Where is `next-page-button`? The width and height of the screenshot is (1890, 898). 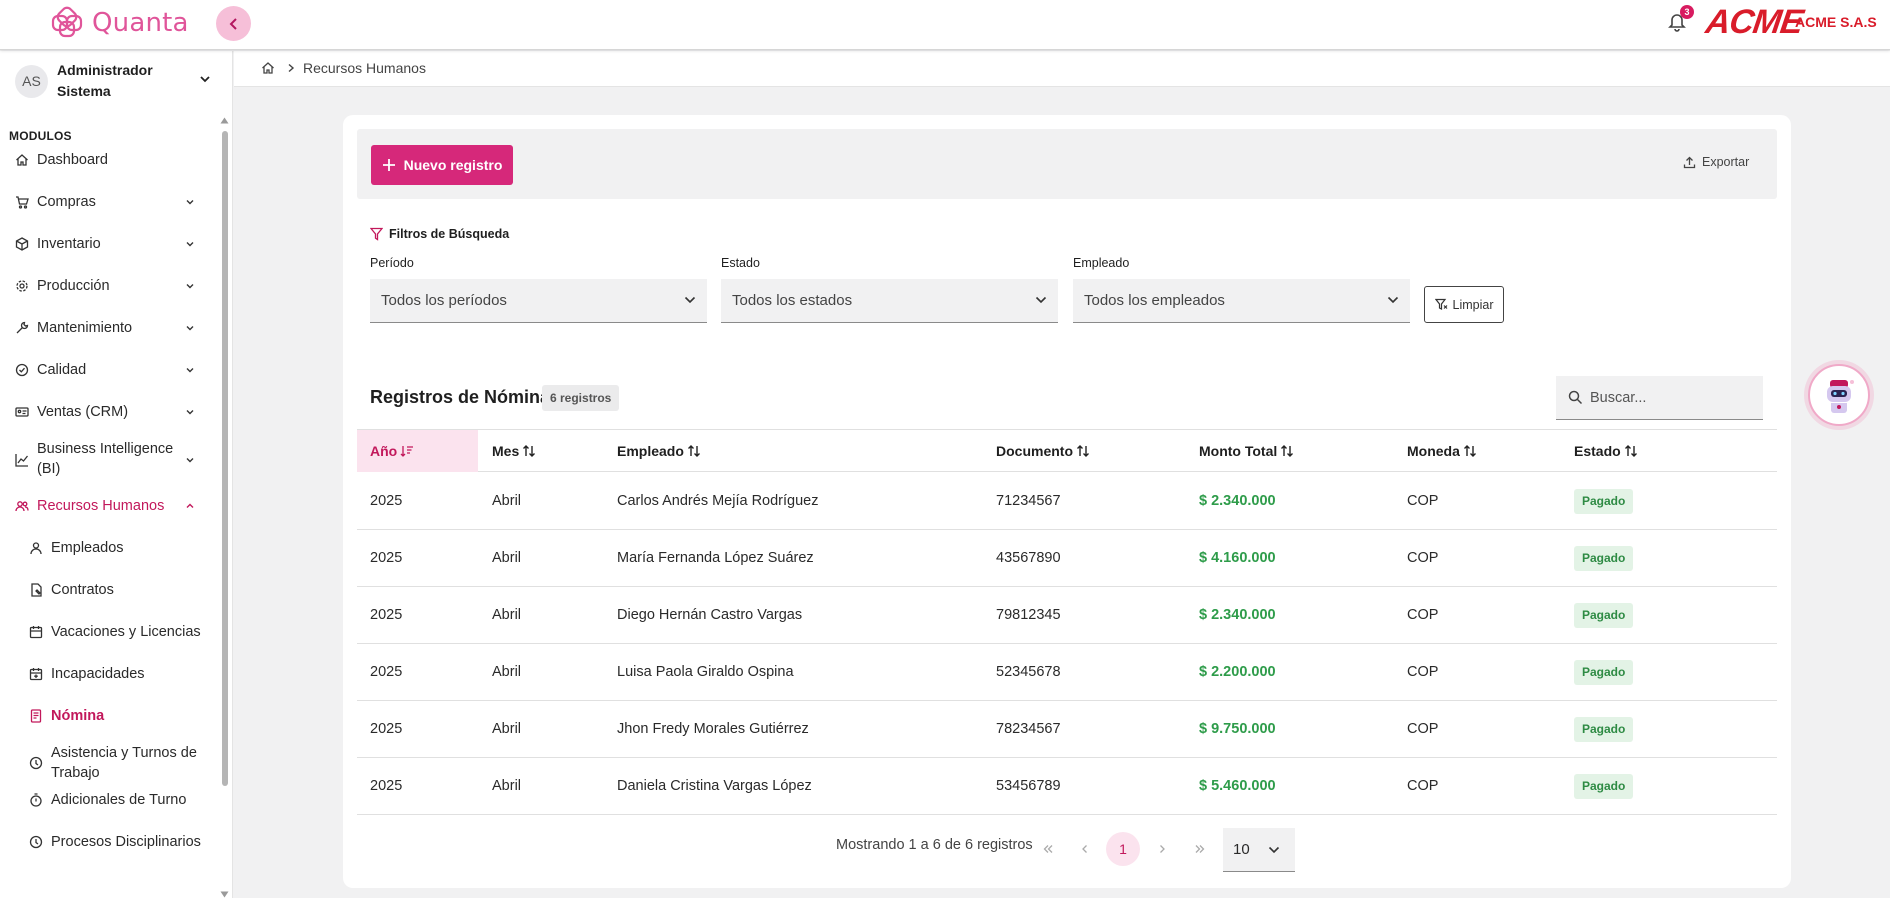 next-page-button is located at coordinates (1162, 849).